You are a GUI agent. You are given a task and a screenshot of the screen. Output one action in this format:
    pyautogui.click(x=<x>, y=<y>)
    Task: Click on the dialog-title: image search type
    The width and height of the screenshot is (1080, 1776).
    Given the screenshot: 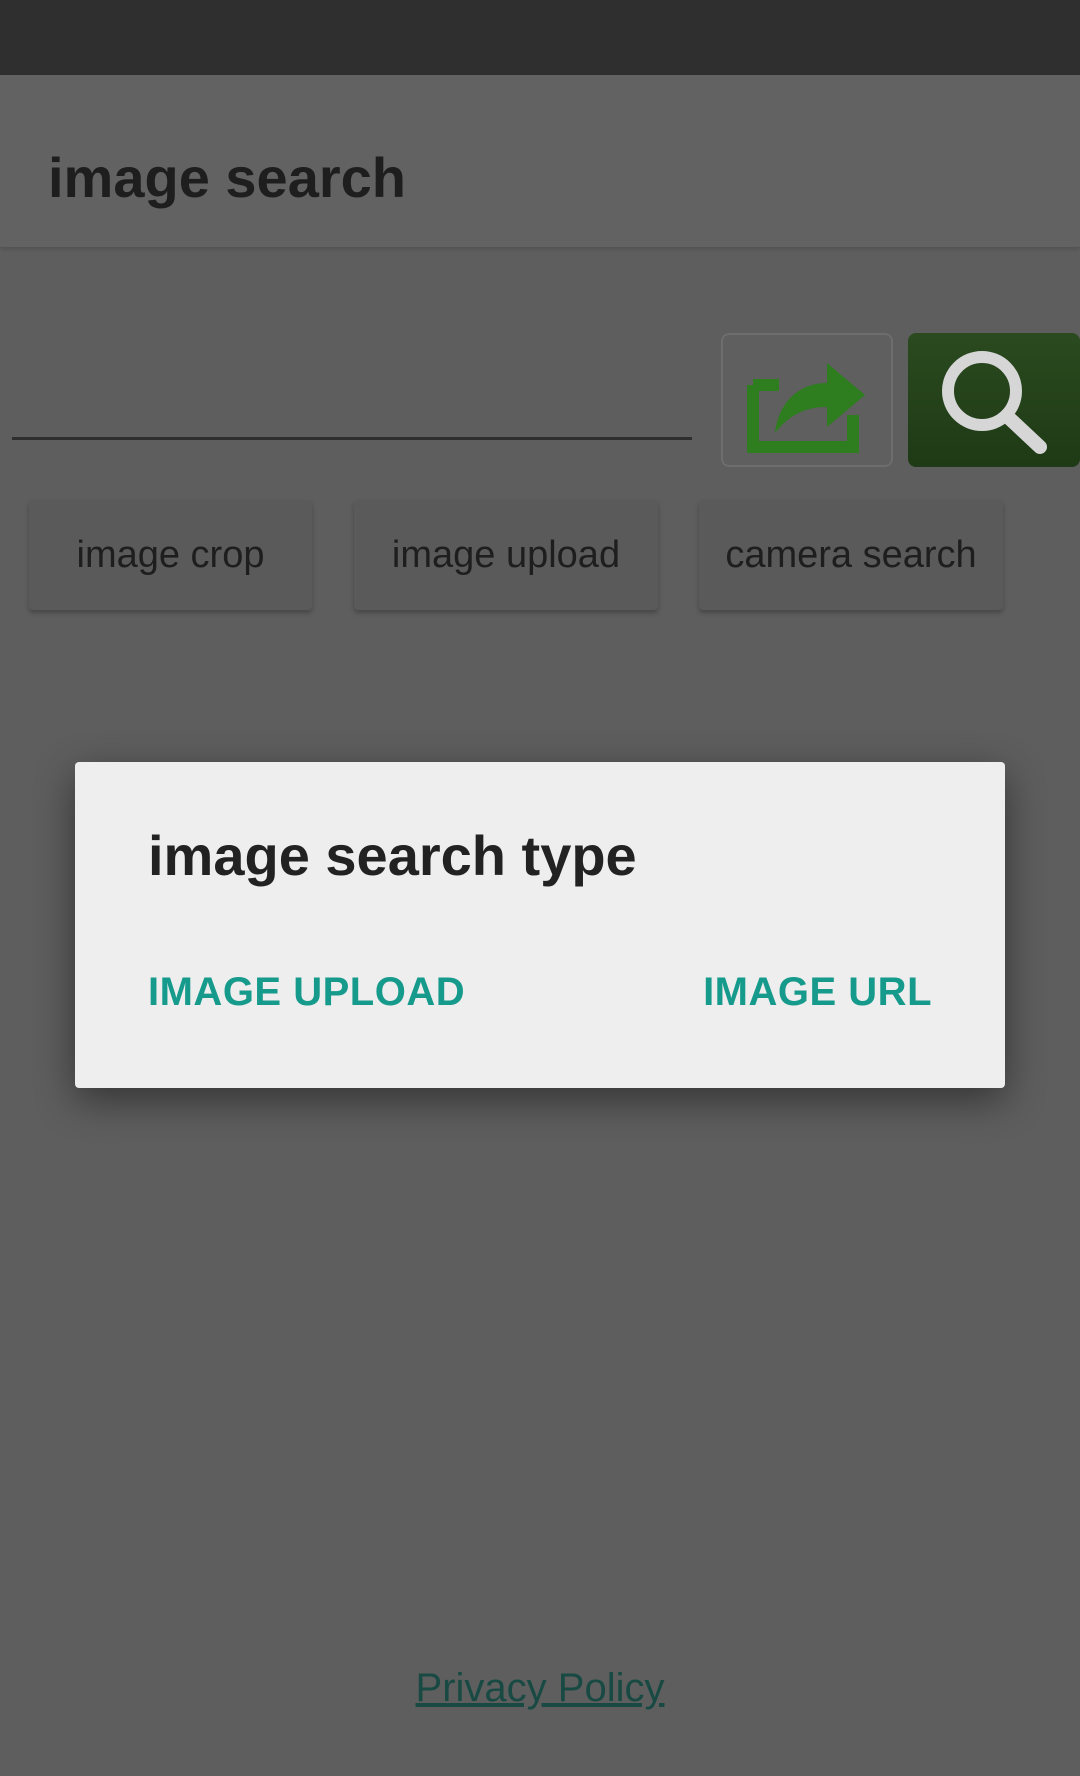 What is the action you would take?
    pyautogui.click(x=392, y=855)
    